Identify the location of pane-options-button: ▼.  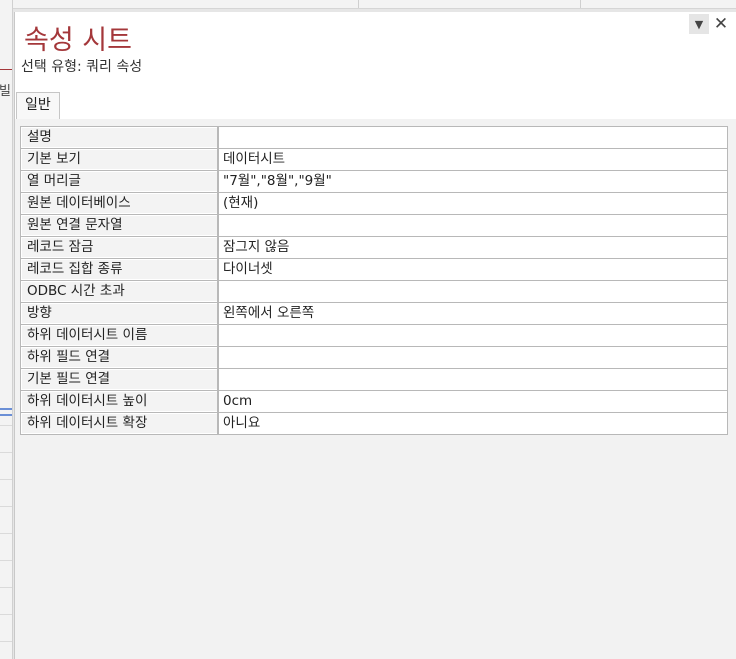
(699, 24).